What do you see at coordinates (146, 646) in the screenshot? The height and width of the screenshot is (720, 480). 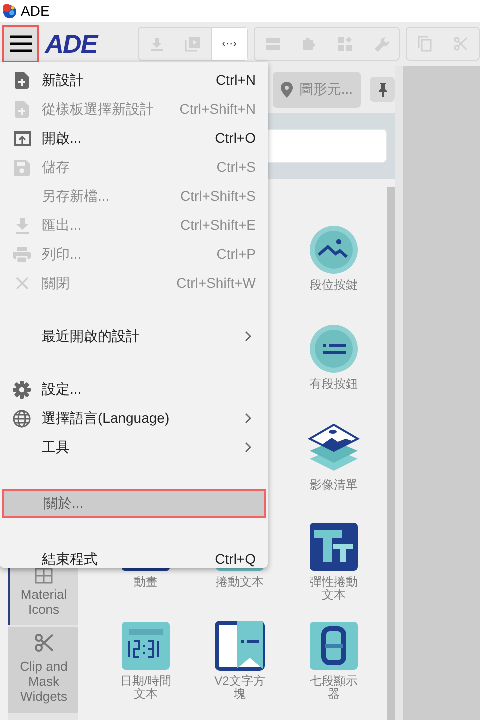 I see `digital-clock-icon` at bounding box center [146, 646].